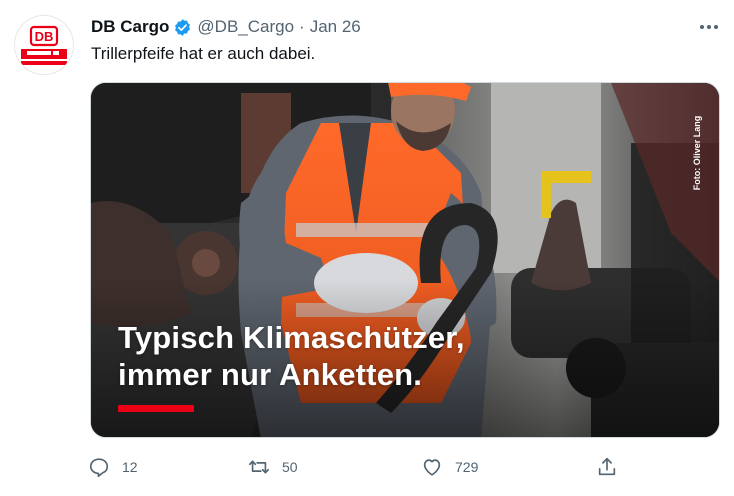  What do you see at coordinates (130, 27) in the screenshot?
I see `display-name: DB Cargo` at bounding box center [130, 27].